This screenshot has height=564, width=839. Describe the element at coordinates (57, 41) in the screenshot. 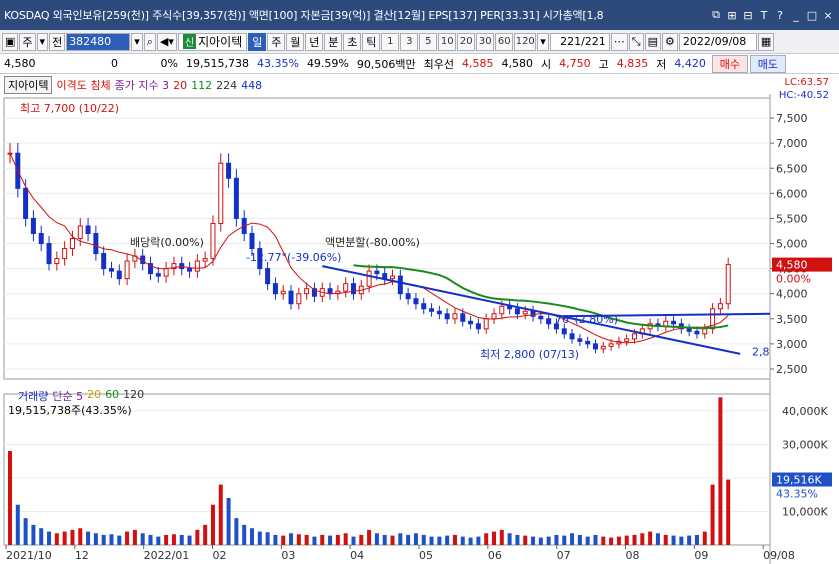

I see `all-button: 전` at that location.